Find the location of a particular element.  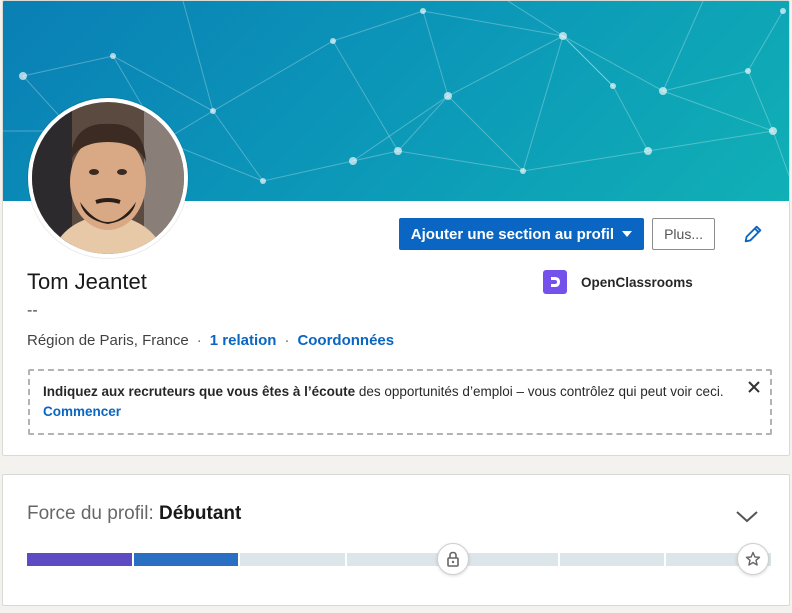

edit-intro-button is located at coordinates (753, 234).